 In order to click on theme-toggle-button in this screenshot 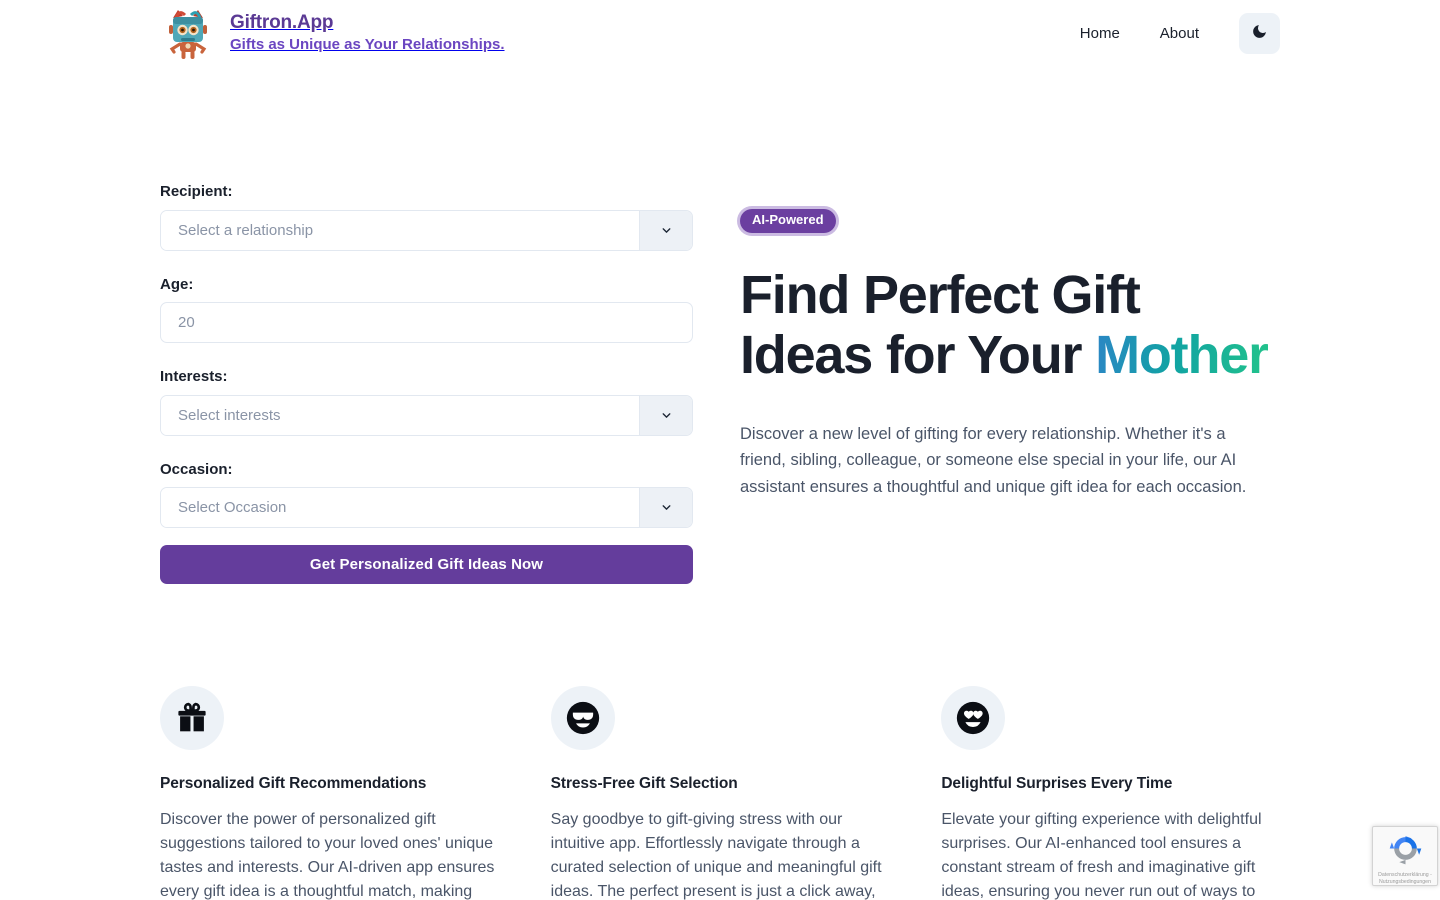, I will do `click(1259, 33)`.